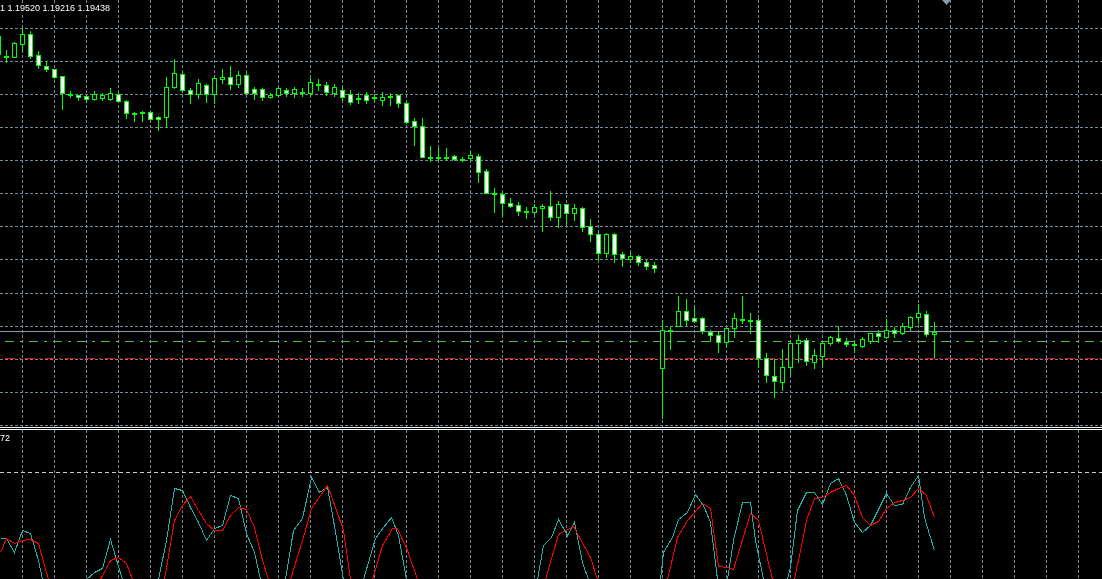  What do you see at coordinates (5, 438) in the screenshot?
I see `indicator-value-label: 72` at bounding box center [5, 438].